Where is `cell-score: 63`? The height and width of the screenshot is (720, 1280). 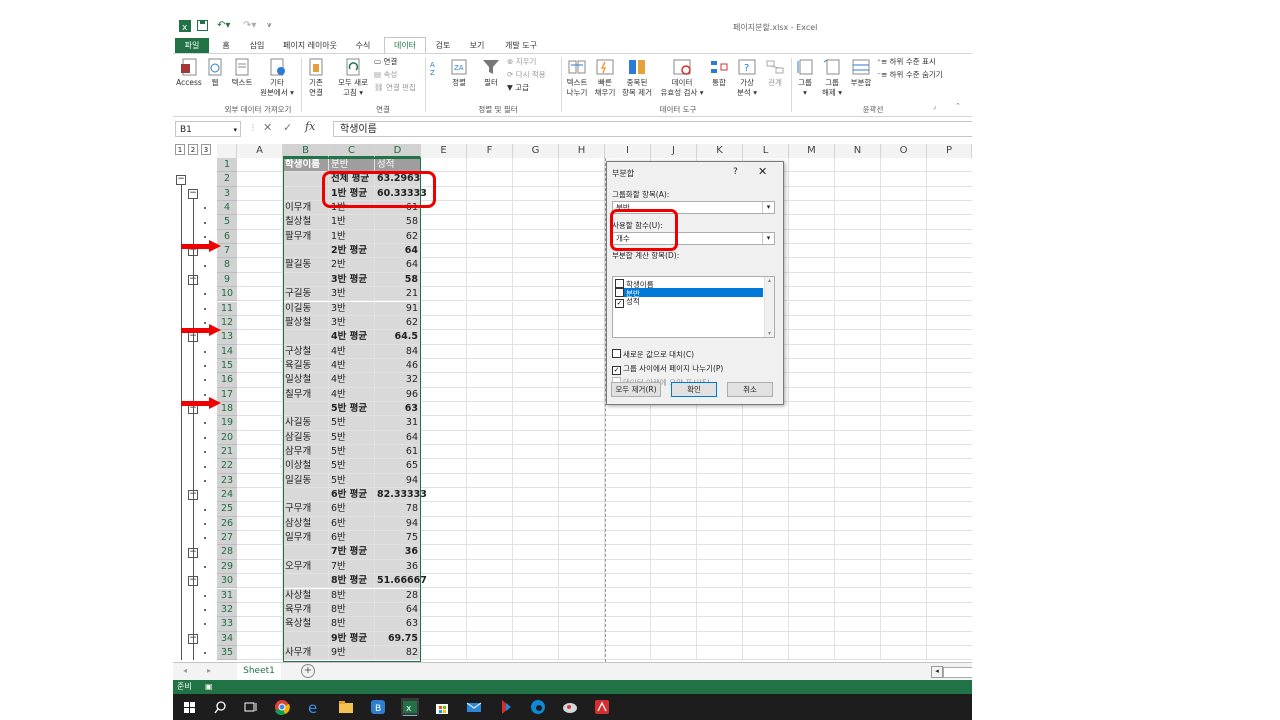 cell-score: 63 is located at coordinates (398, 409).